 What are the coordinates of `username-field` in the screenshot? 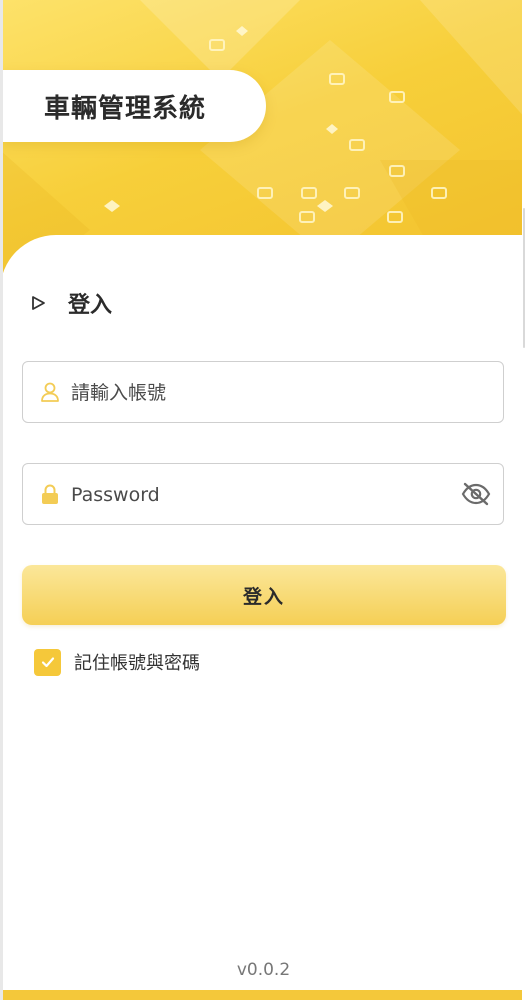 It's located at (263, 392).